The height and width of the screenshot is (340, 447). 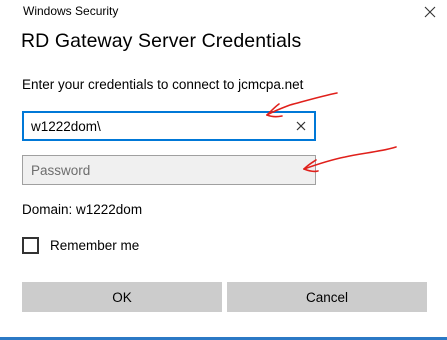 I want to click on password-input, so click(x=169, y=170).